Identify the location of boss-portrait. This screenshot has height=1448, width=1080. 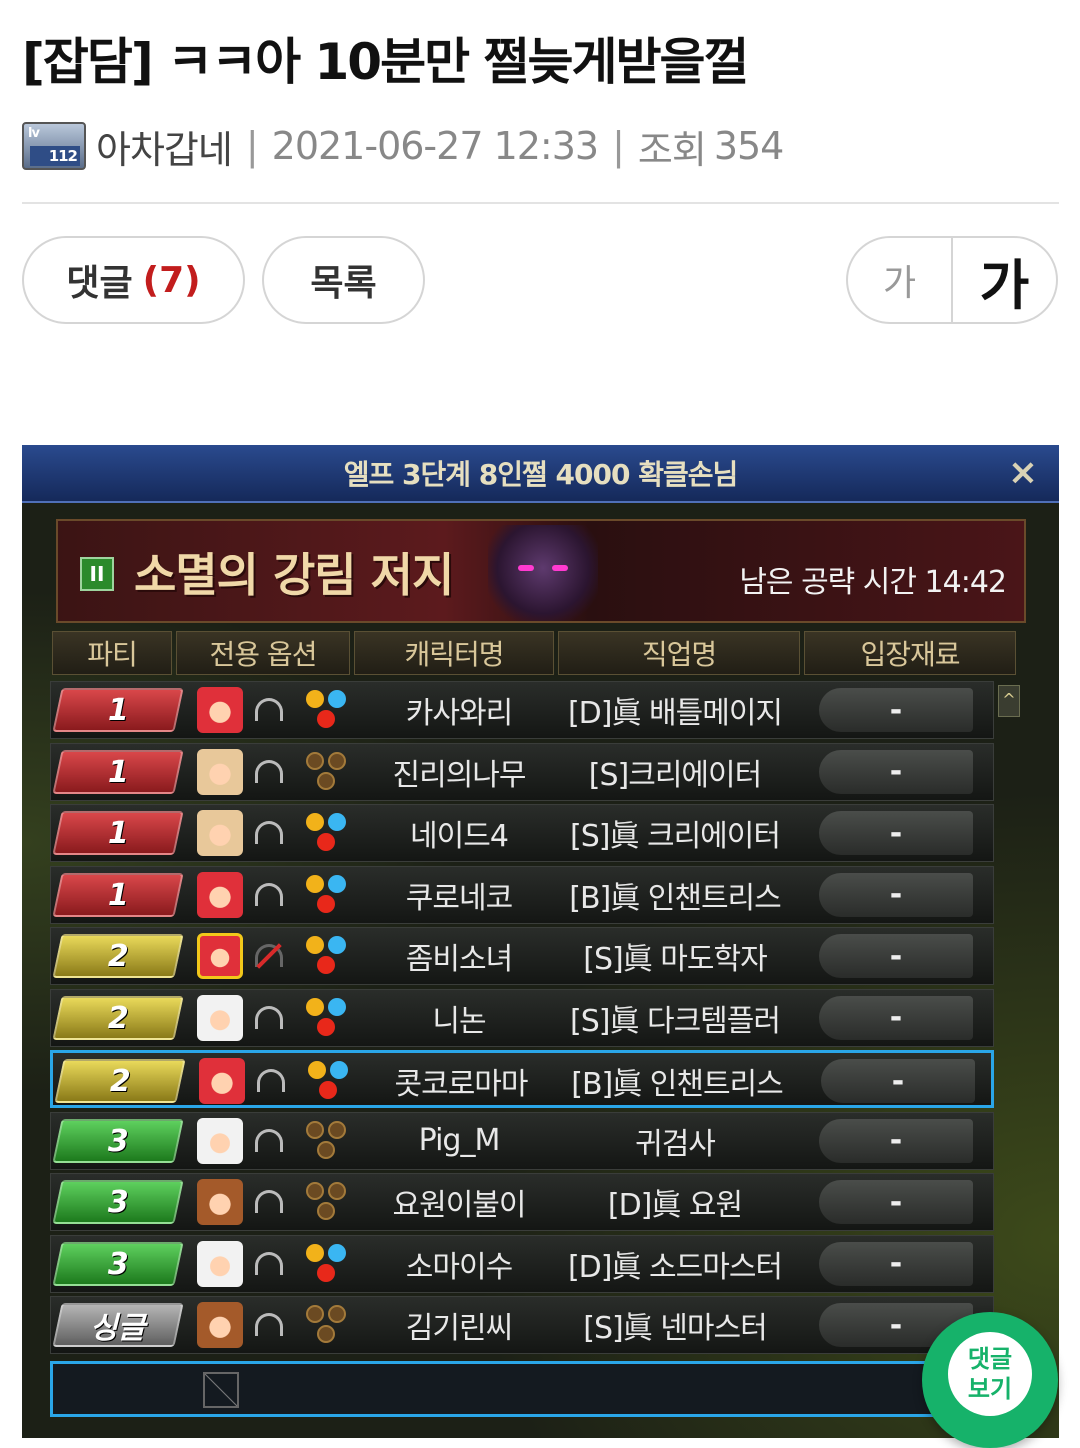
(543, 573).